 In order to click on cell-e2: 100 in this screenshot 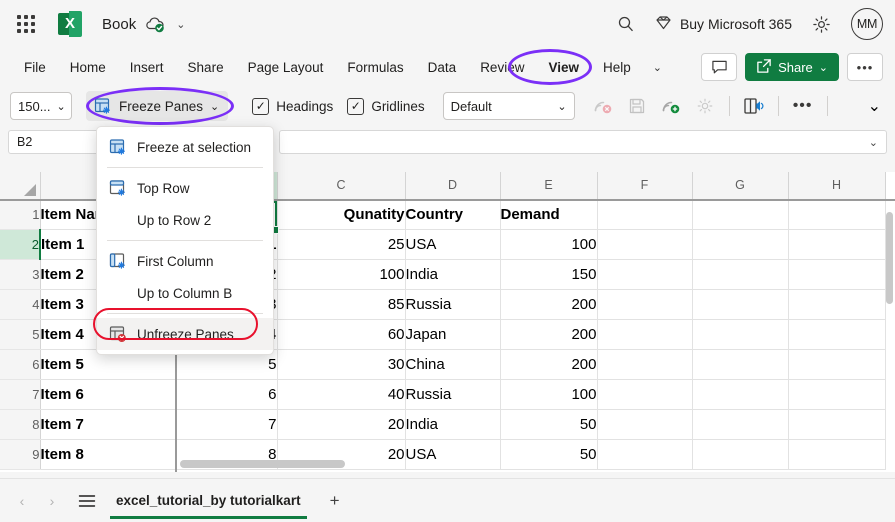, I will do `click(549, 244)`.